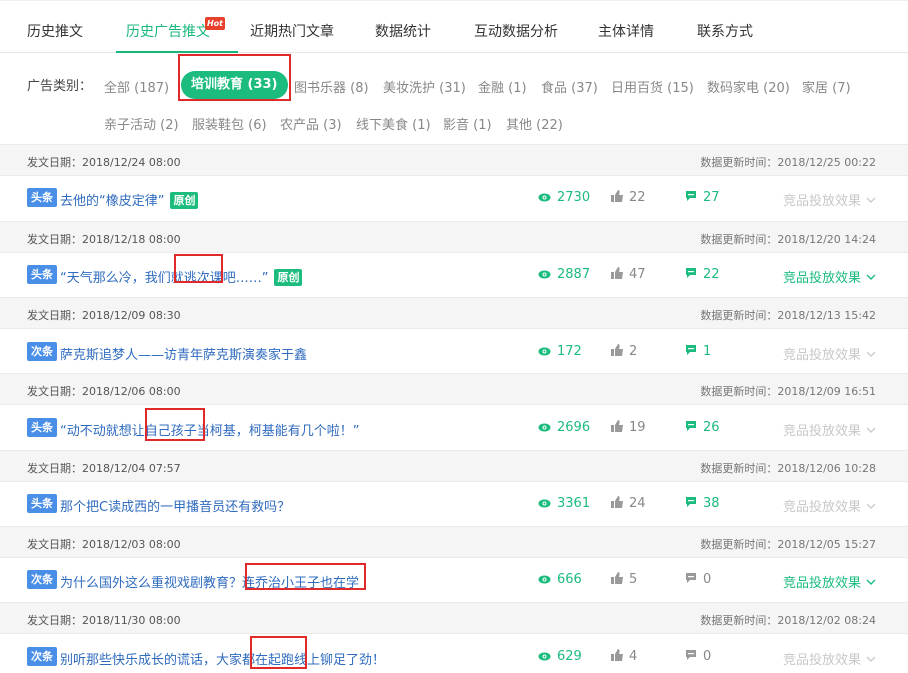 This screenshot has width=908, height=673. Describe the element at coordinates (826, 86) in the screenshot. I see `category-home: 家居 (7)` at that location.